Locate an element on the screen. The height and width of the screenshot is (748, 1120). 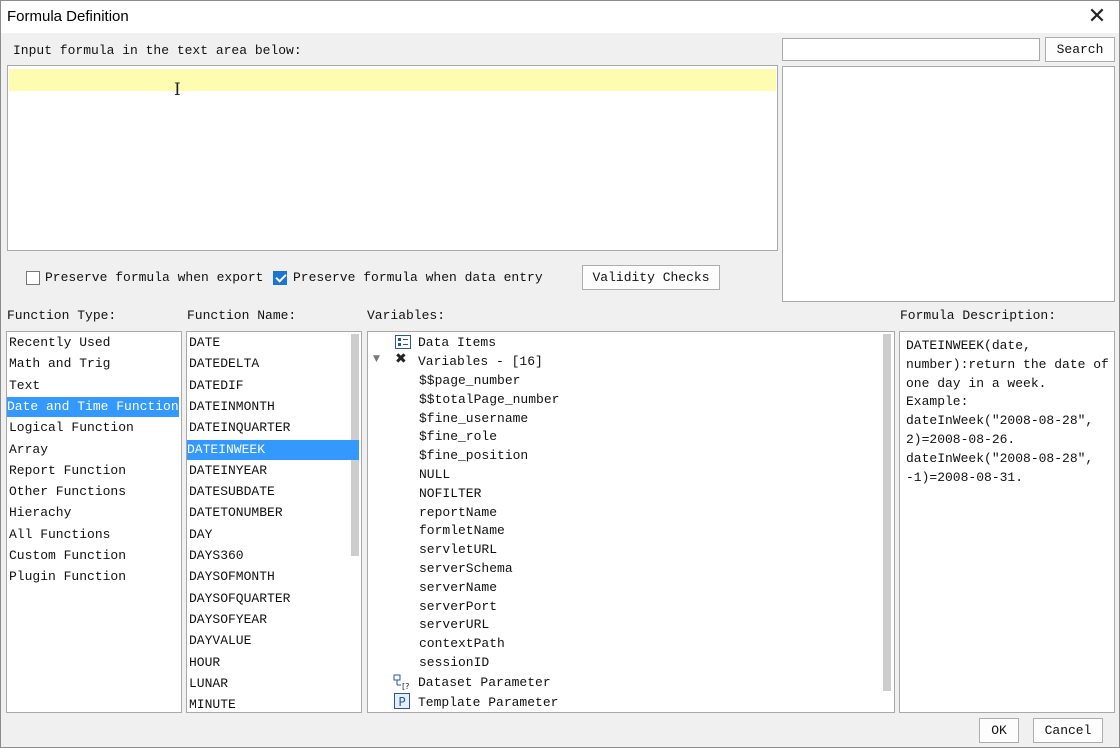
function-name-item: MINUTE is located at coordinates (274, 703).